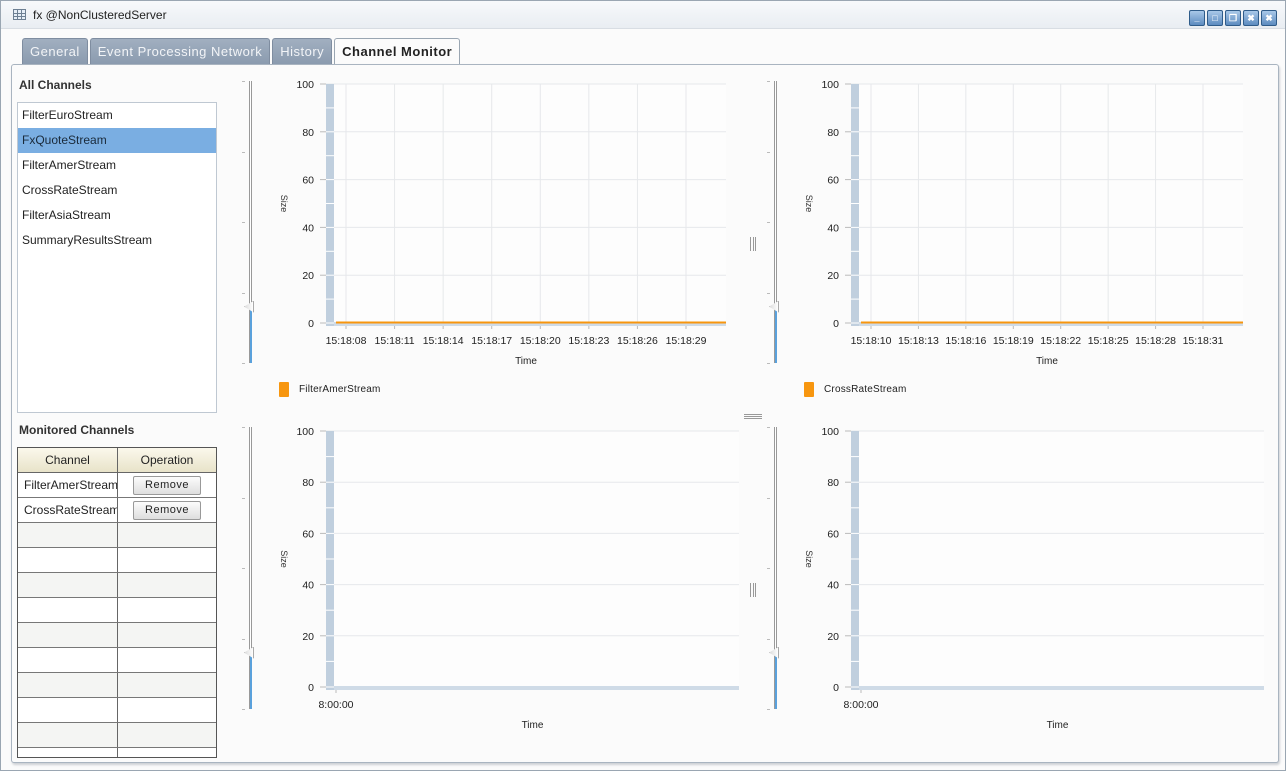 The height and width of the screenshot is (771, 1286). What do you see at coordinates (871, 341) in the screenshot?
I see `x-tick-label: 15:18:10` at bounding box center [871, 341].